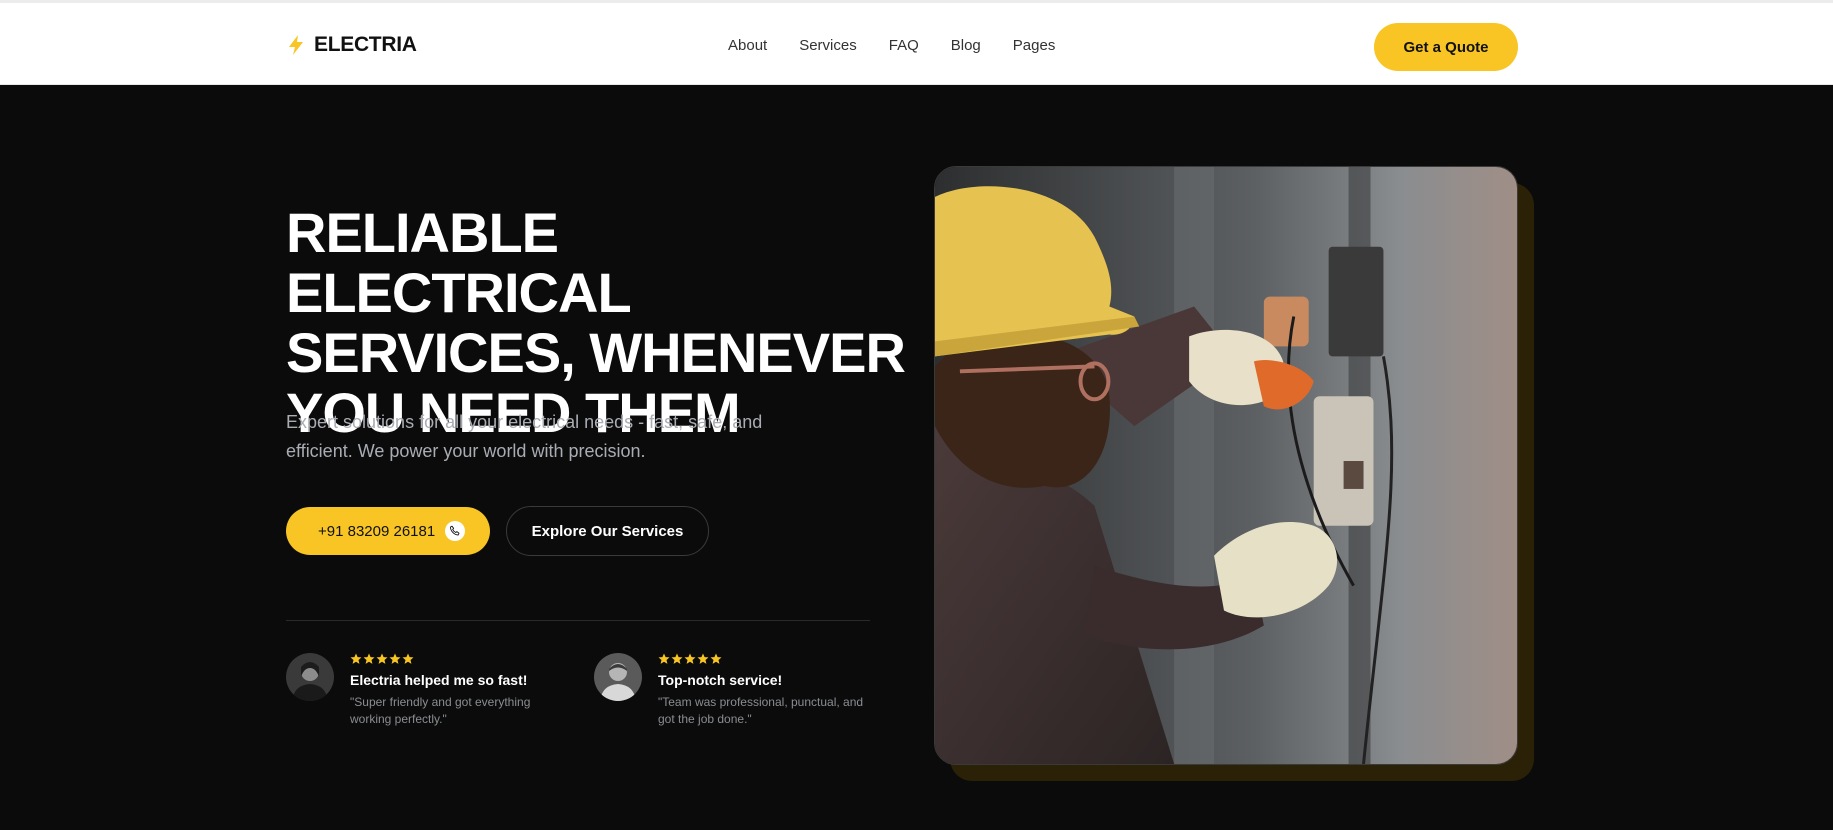 The height and width of the screenshot is (830, 1833). I want to click on nav-blog: Blog, so click(966, 45).